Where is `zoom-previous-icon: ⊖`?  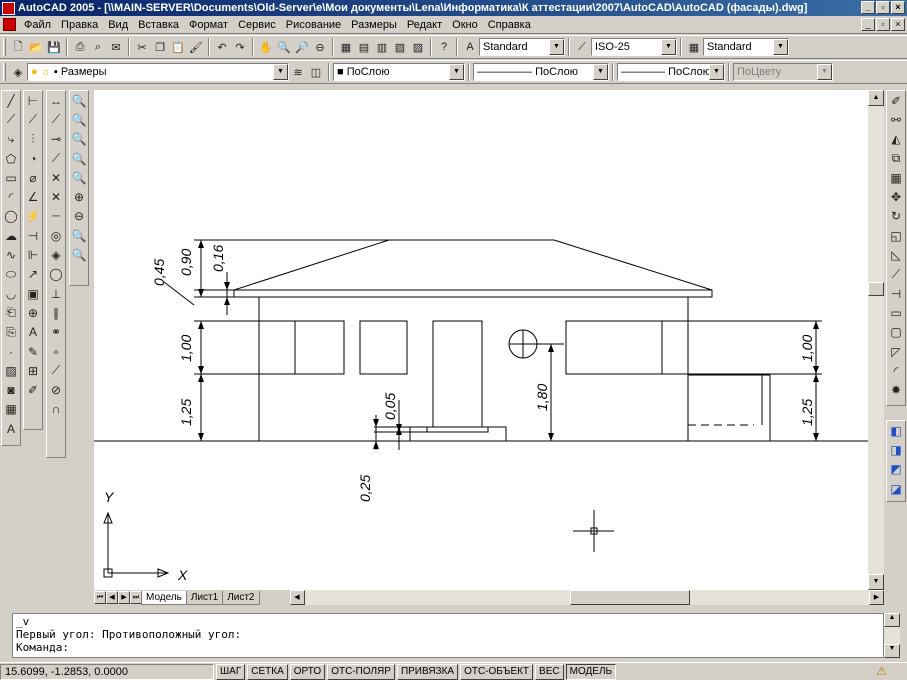
zoom-previous-icon: ⊖ is located at coordinates (320, 47).